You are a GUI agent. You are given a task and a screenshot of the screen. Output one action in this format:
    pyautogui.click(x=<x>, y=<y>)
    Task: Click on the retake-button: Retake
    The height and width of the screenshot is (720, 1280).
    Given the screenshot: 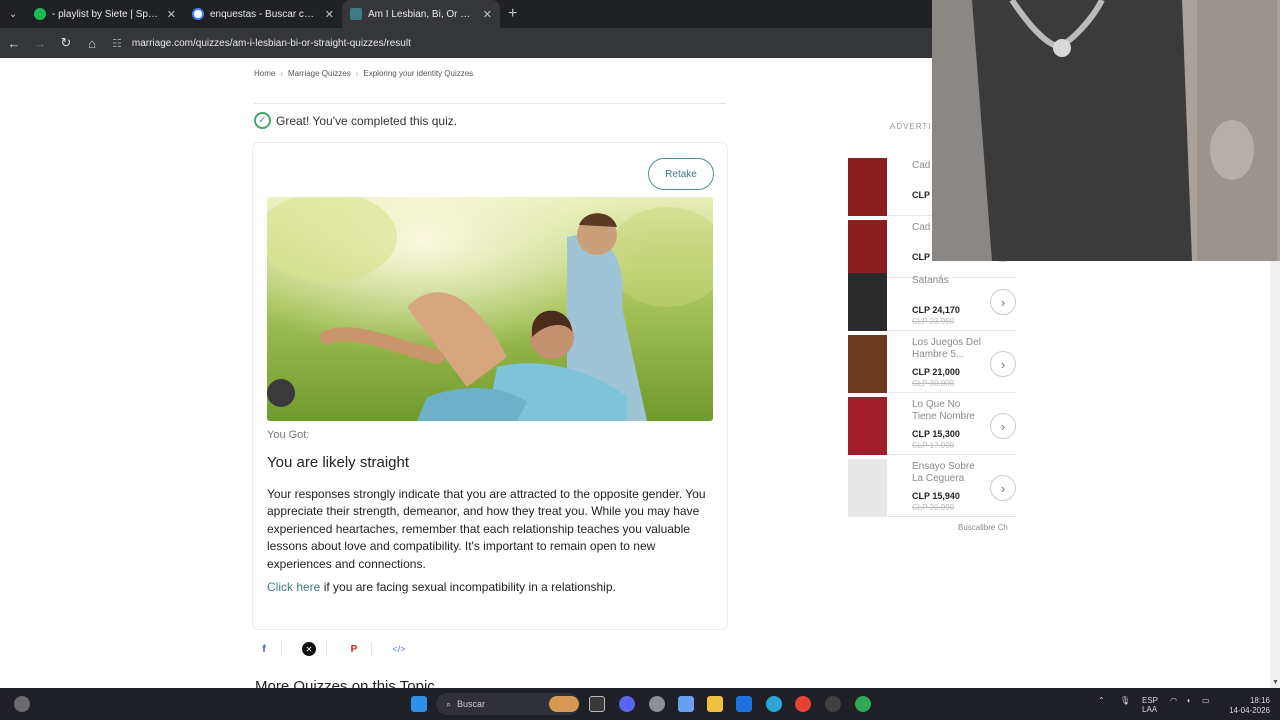 What is the action you would take?
    pyautogui.click(x=681, y=174)
    